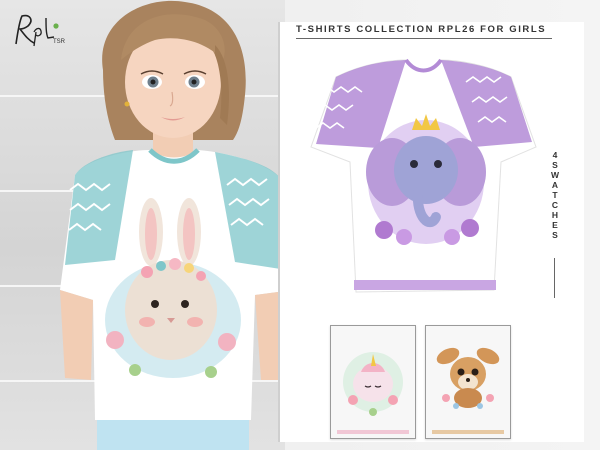 This screenshot has height=450, width=600. What do you see at coordinates (555, 195) in the screenshot?
I see `swatch-label-char: T` at bounding box center [555, 195].